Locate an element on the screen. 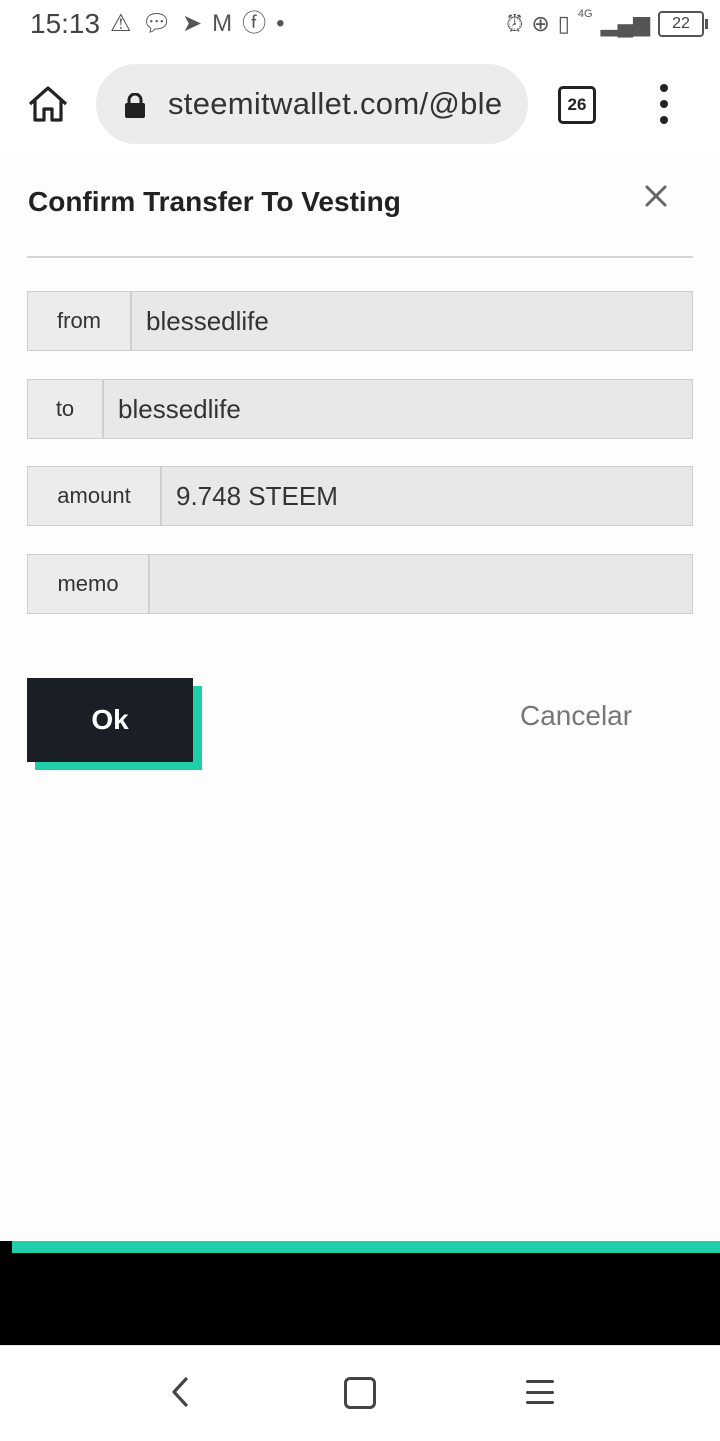 The image size is (720, 1441). amount-value: 9.748 STEEM is located at coordinates (427, 496).